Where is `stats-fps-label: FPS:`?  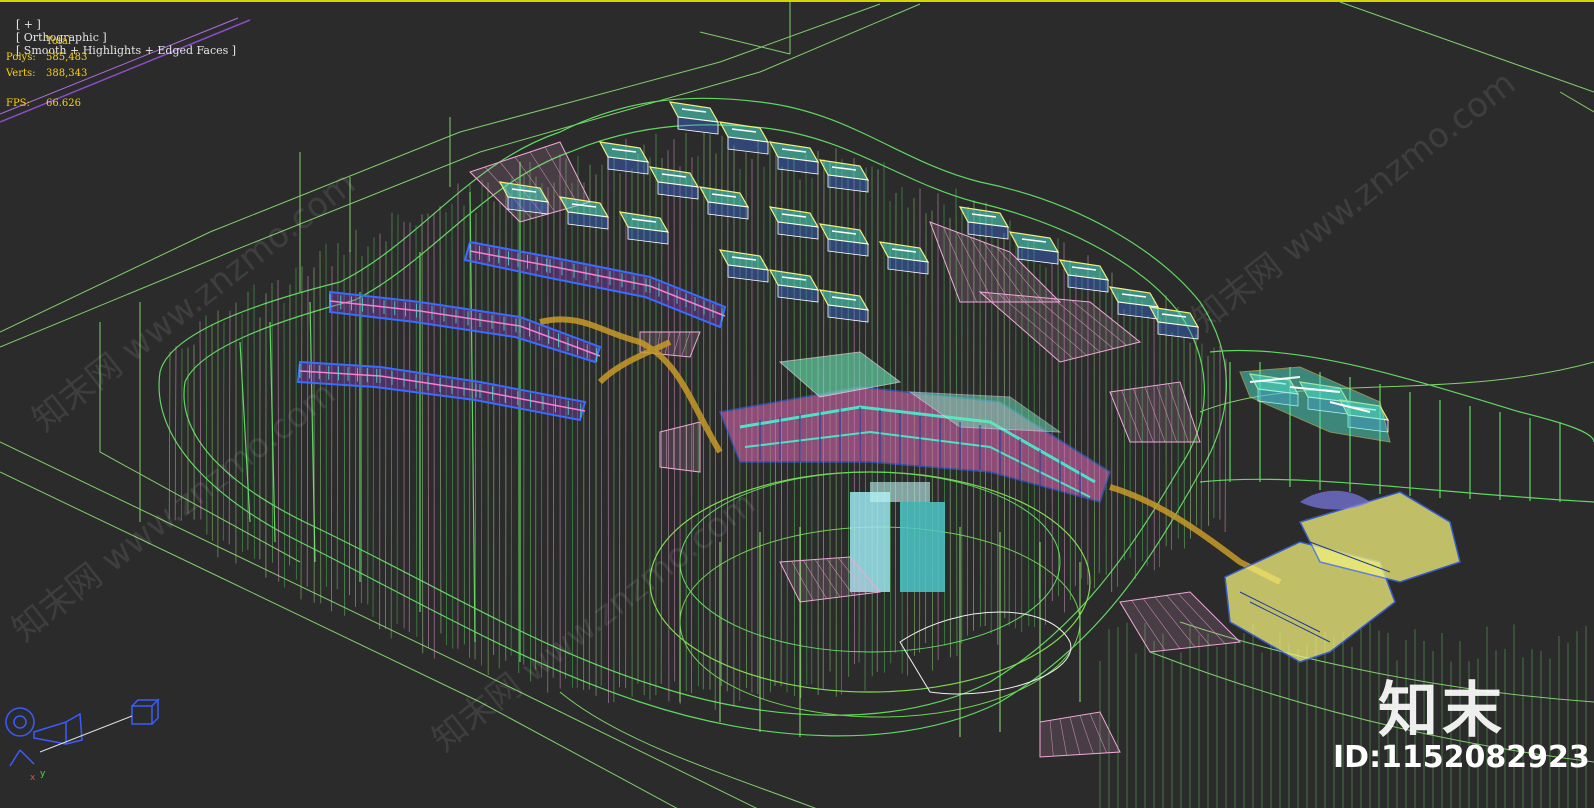 stats-fps-label: FPS: is located at coordinates (18, 103).